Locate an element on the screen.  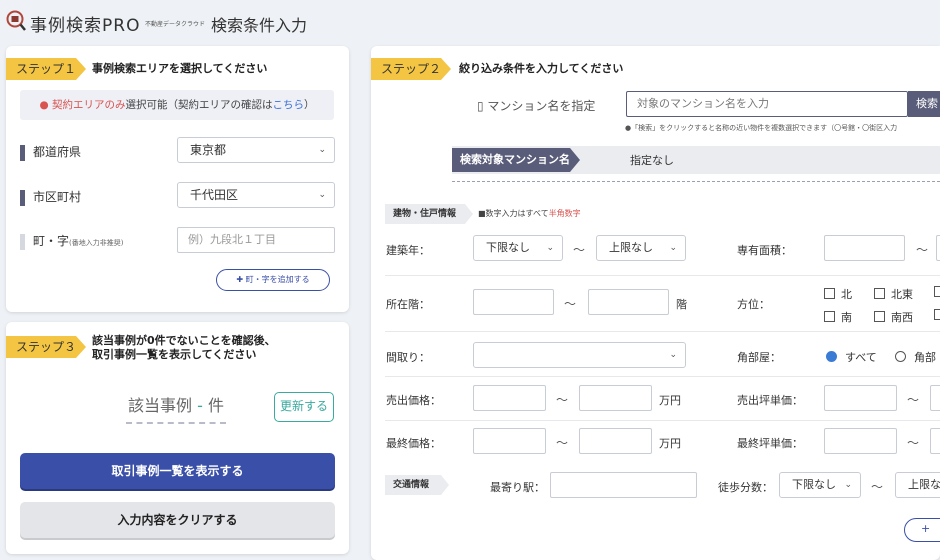
plus-icon: ✚ is located at coordinates (241, 279).